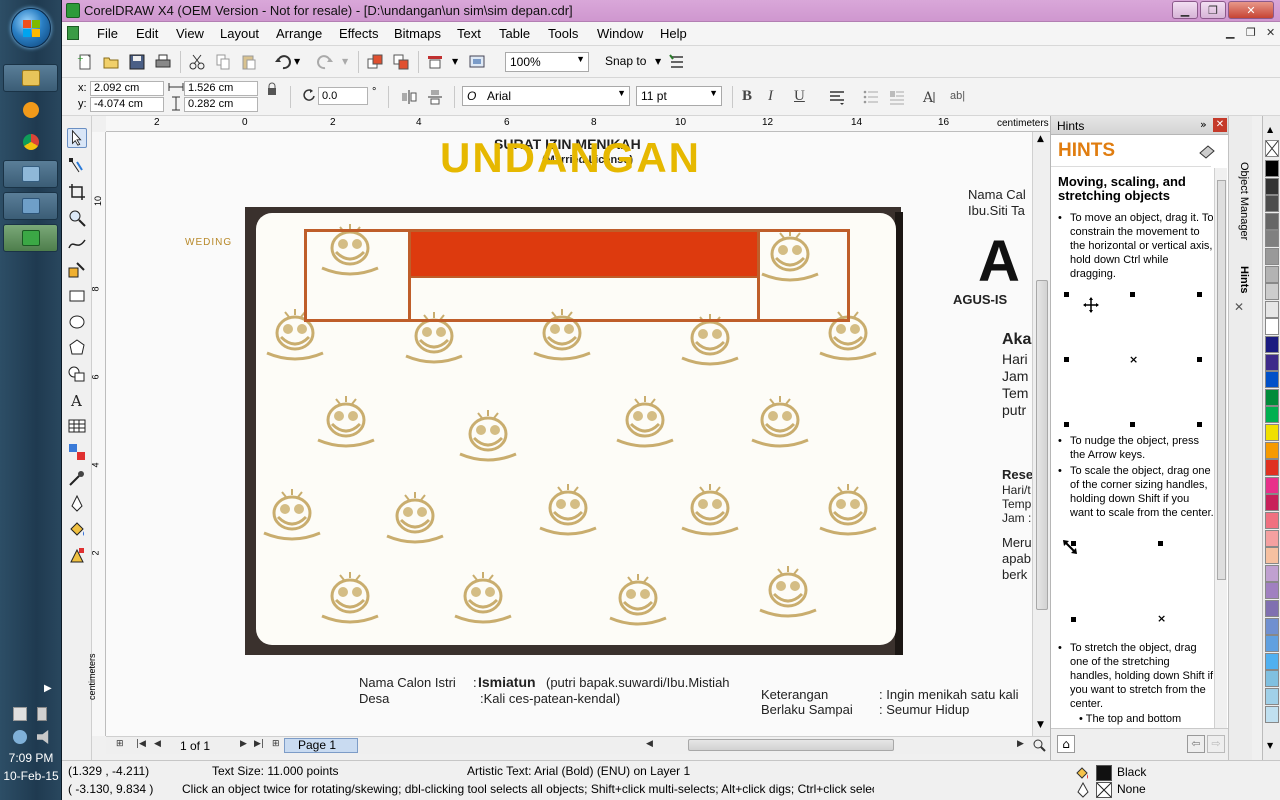 Image resolution: width=1280 pixels, height=800 pixels. Describe the element at coordinates (638, 682) in the screenshot. I see `value-istri-parents: (putri bapak.suwardi/Ibu.Mistiah` at that location.